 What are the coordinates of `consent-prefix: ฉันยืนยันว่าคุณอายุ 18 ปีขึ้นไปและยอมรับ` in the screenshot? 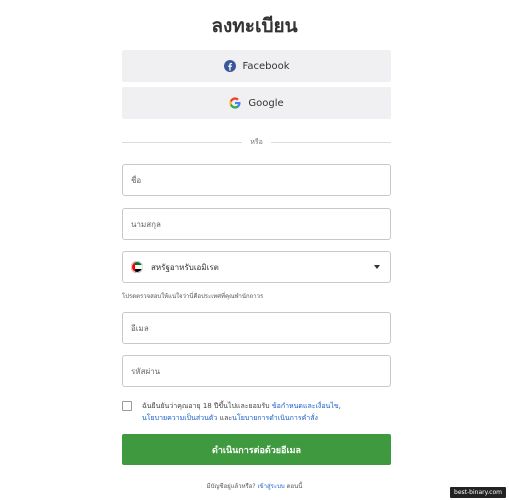 It's located at (207, 406).